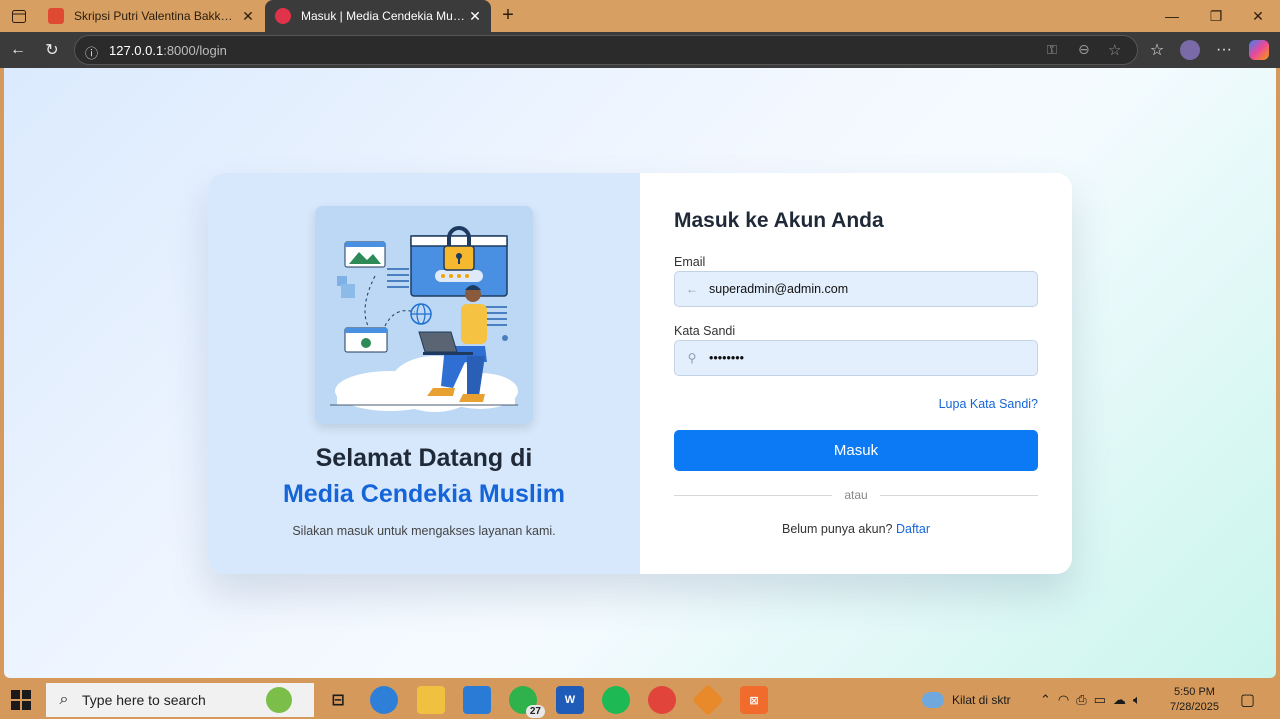  I want to click on forgot-password-link: Lupa Kata Sandi?, so click(988, 404).